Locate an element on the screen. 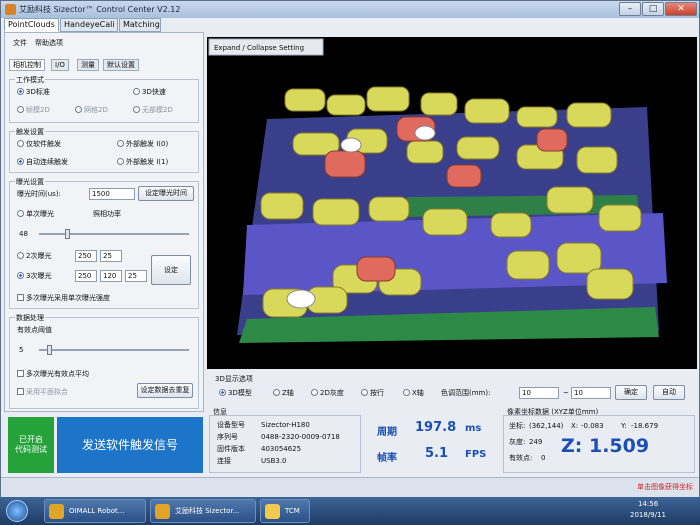 Image resolution: width=700 pixels, height=525 pixels. range-max-input: 10 is located at coordinates (591, 393).